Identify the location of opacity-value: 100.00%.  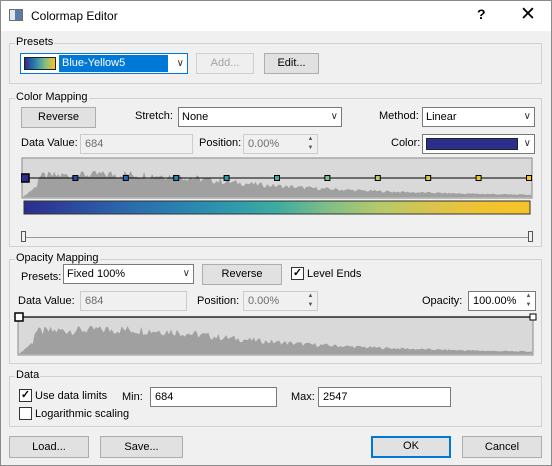
(495, 301).